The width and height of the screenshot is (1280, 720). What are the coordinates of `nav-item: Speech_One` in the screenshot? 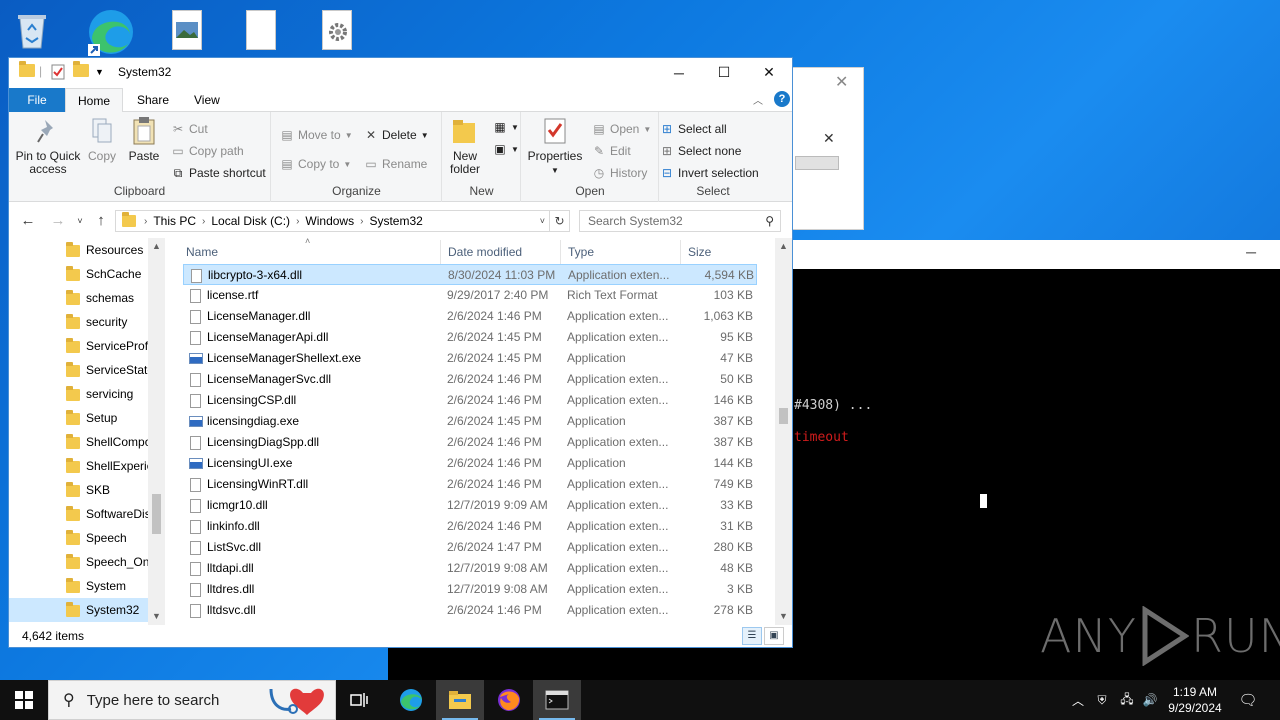 It's located at (79, 562).